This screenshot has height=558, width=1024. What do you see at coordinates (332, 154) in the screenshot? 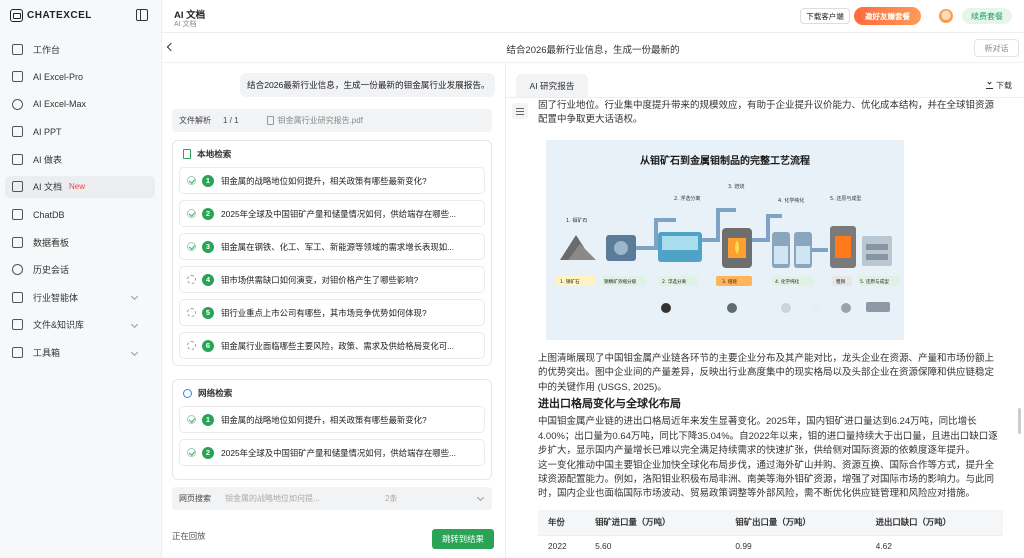
I see `local-search-header: 本地检索` at bounding box center [332, 154].